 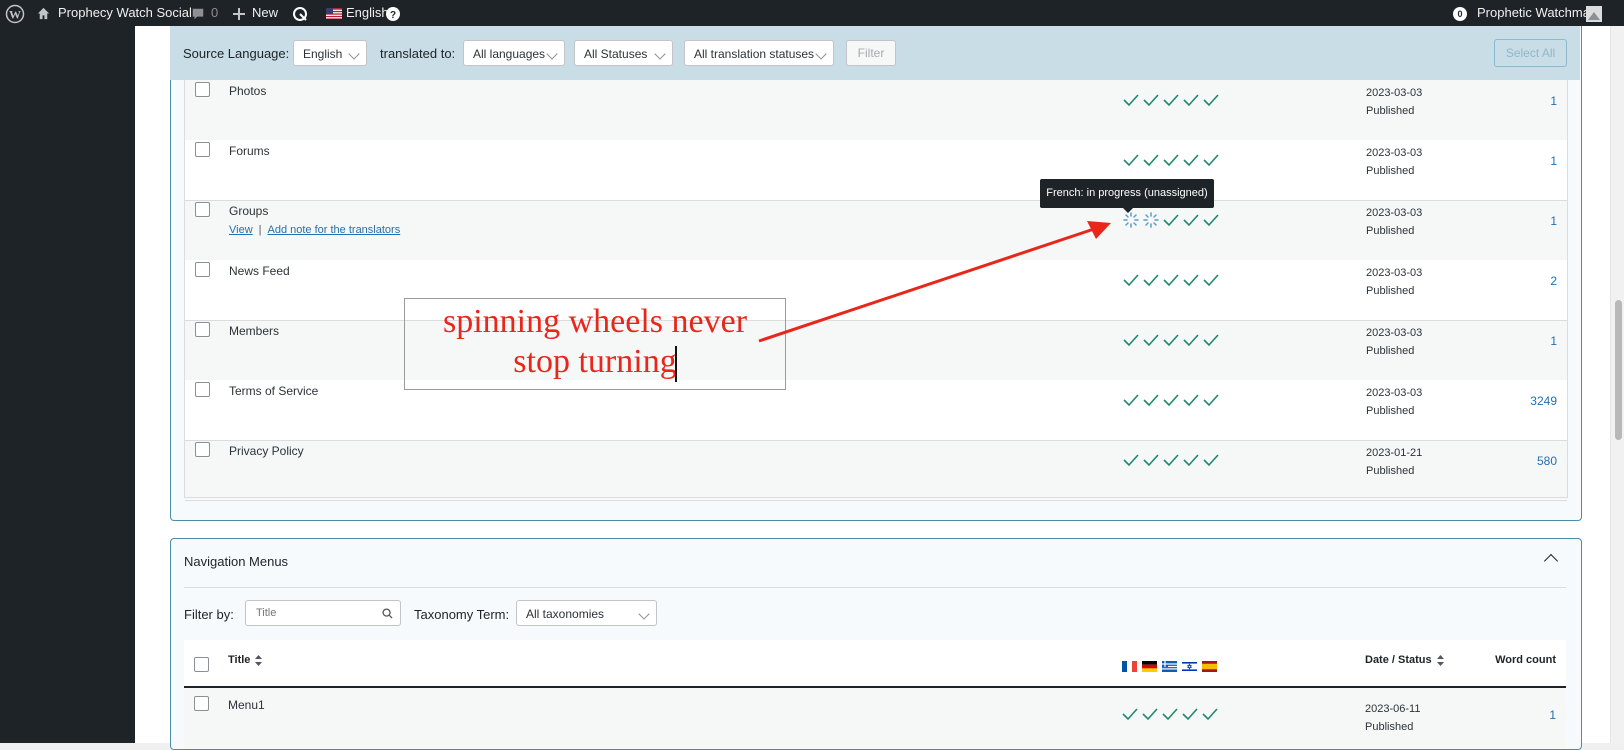 I want to click on notifications-badge: 0, so click(x=1460, y=13).